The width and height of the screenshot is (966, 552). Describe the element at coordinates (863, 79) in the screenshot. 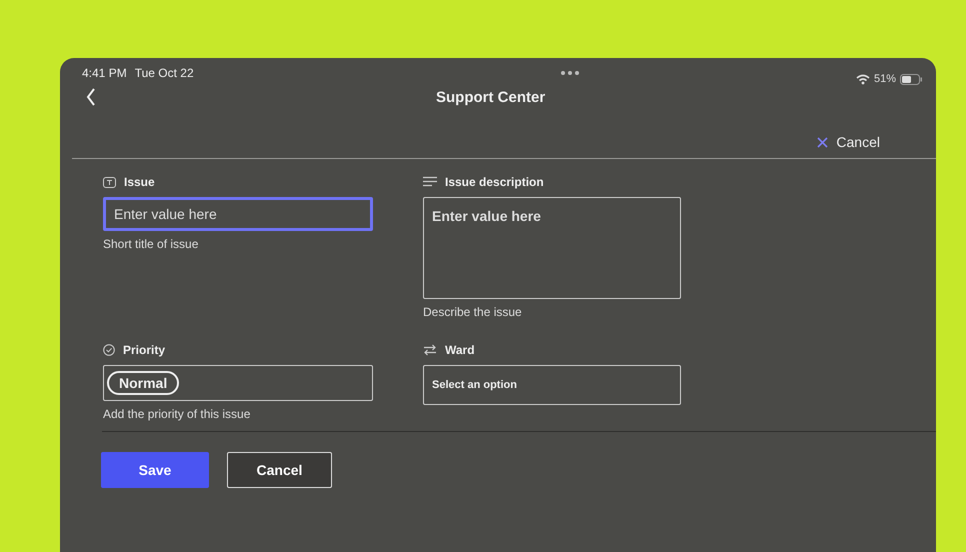

I see `wifi-icon` at that location.